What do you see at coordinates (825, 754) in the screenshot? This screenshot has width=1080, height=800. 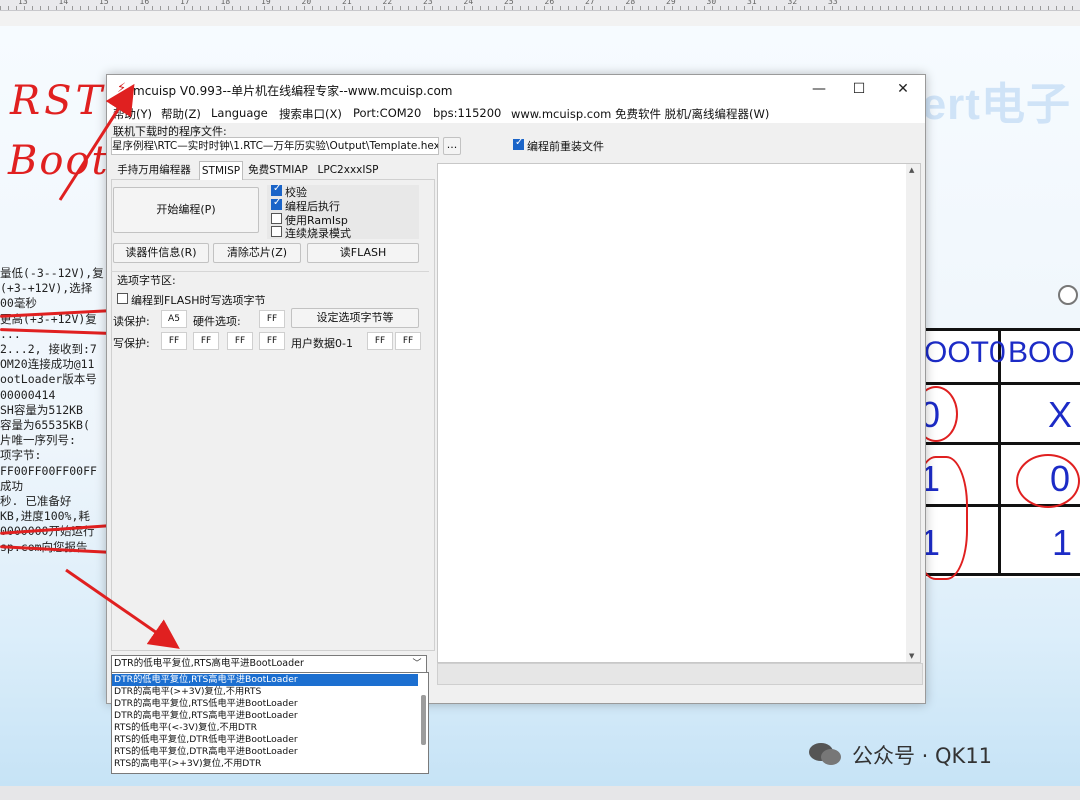 I see `wechat-icon` at bounding box center [825, 754].